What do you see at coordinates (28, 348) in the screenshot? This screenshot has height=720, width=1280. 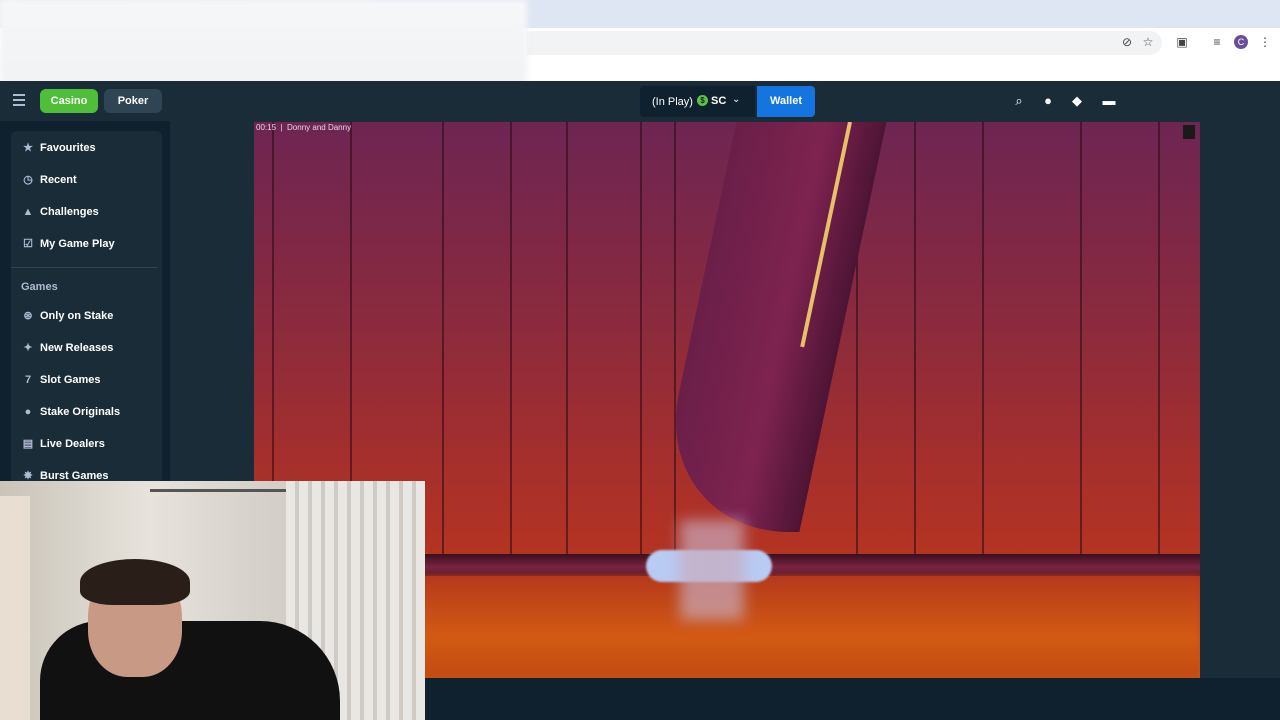 I see `sparkle-icon: ✦` at bounding box center [28, 348].